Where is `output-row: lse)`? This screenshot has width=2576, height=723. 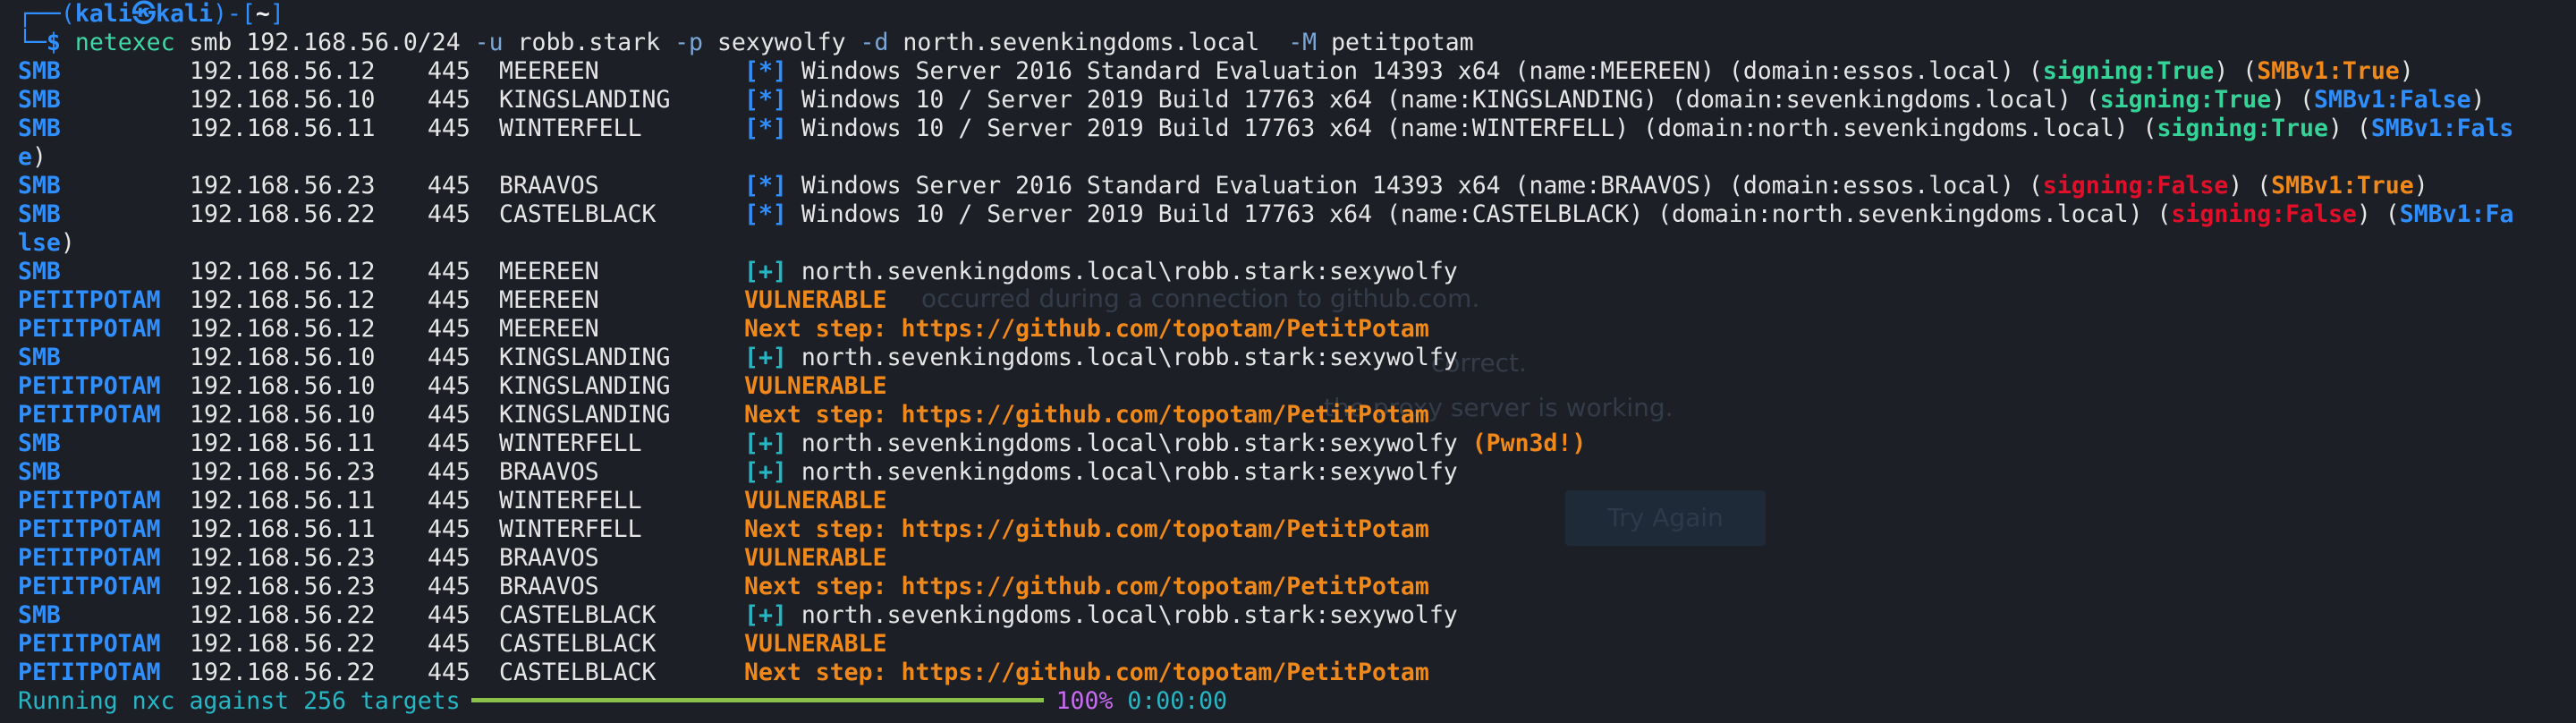 output-row: lse) is located at coordinates (1297, 244).